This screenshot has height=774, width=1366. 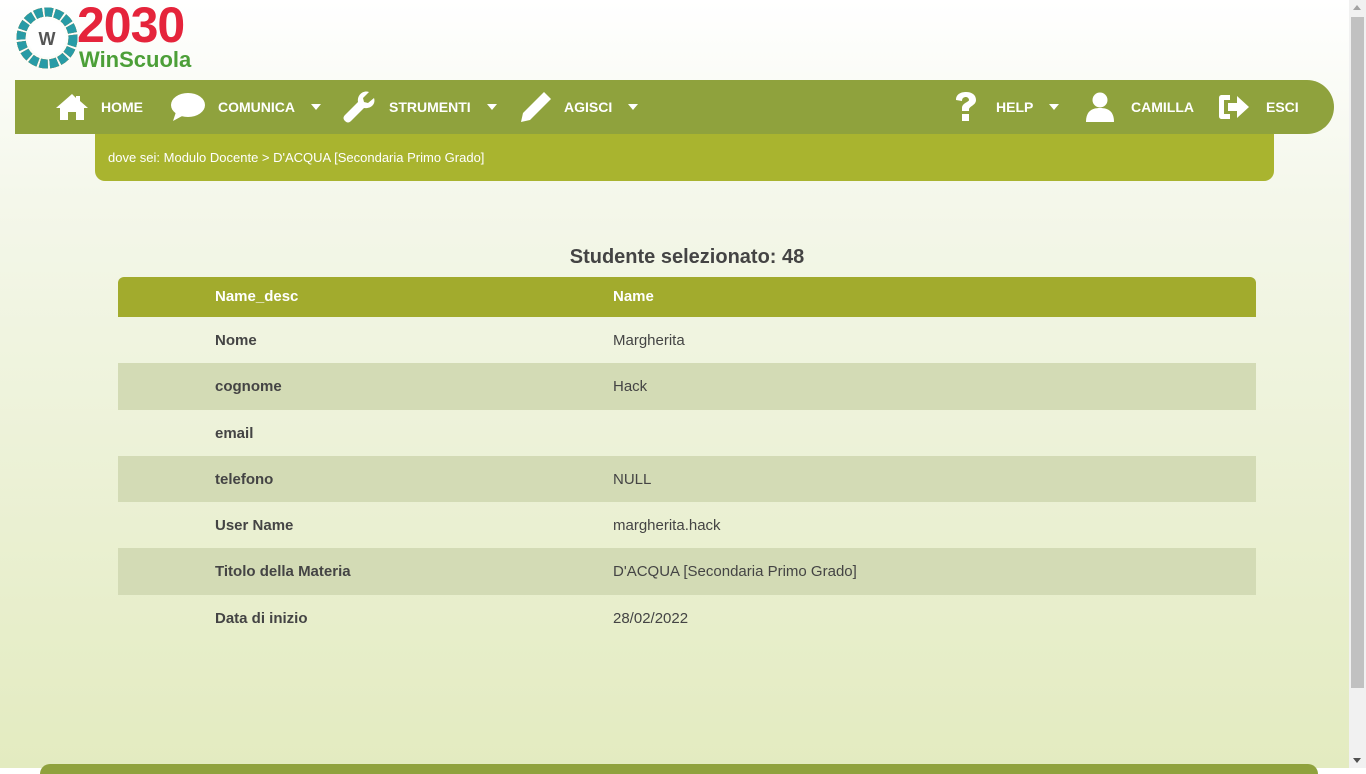 I want to click on nav-strumenti: STRUMENTI, so click(x=420, y=107).